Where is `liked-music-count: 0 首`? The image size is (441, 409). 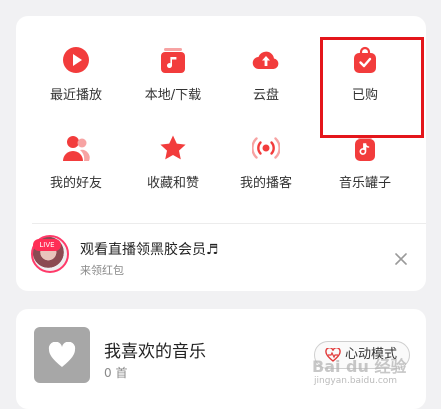
liked-music-count: 0 首 is located at coordinates (116, 373).